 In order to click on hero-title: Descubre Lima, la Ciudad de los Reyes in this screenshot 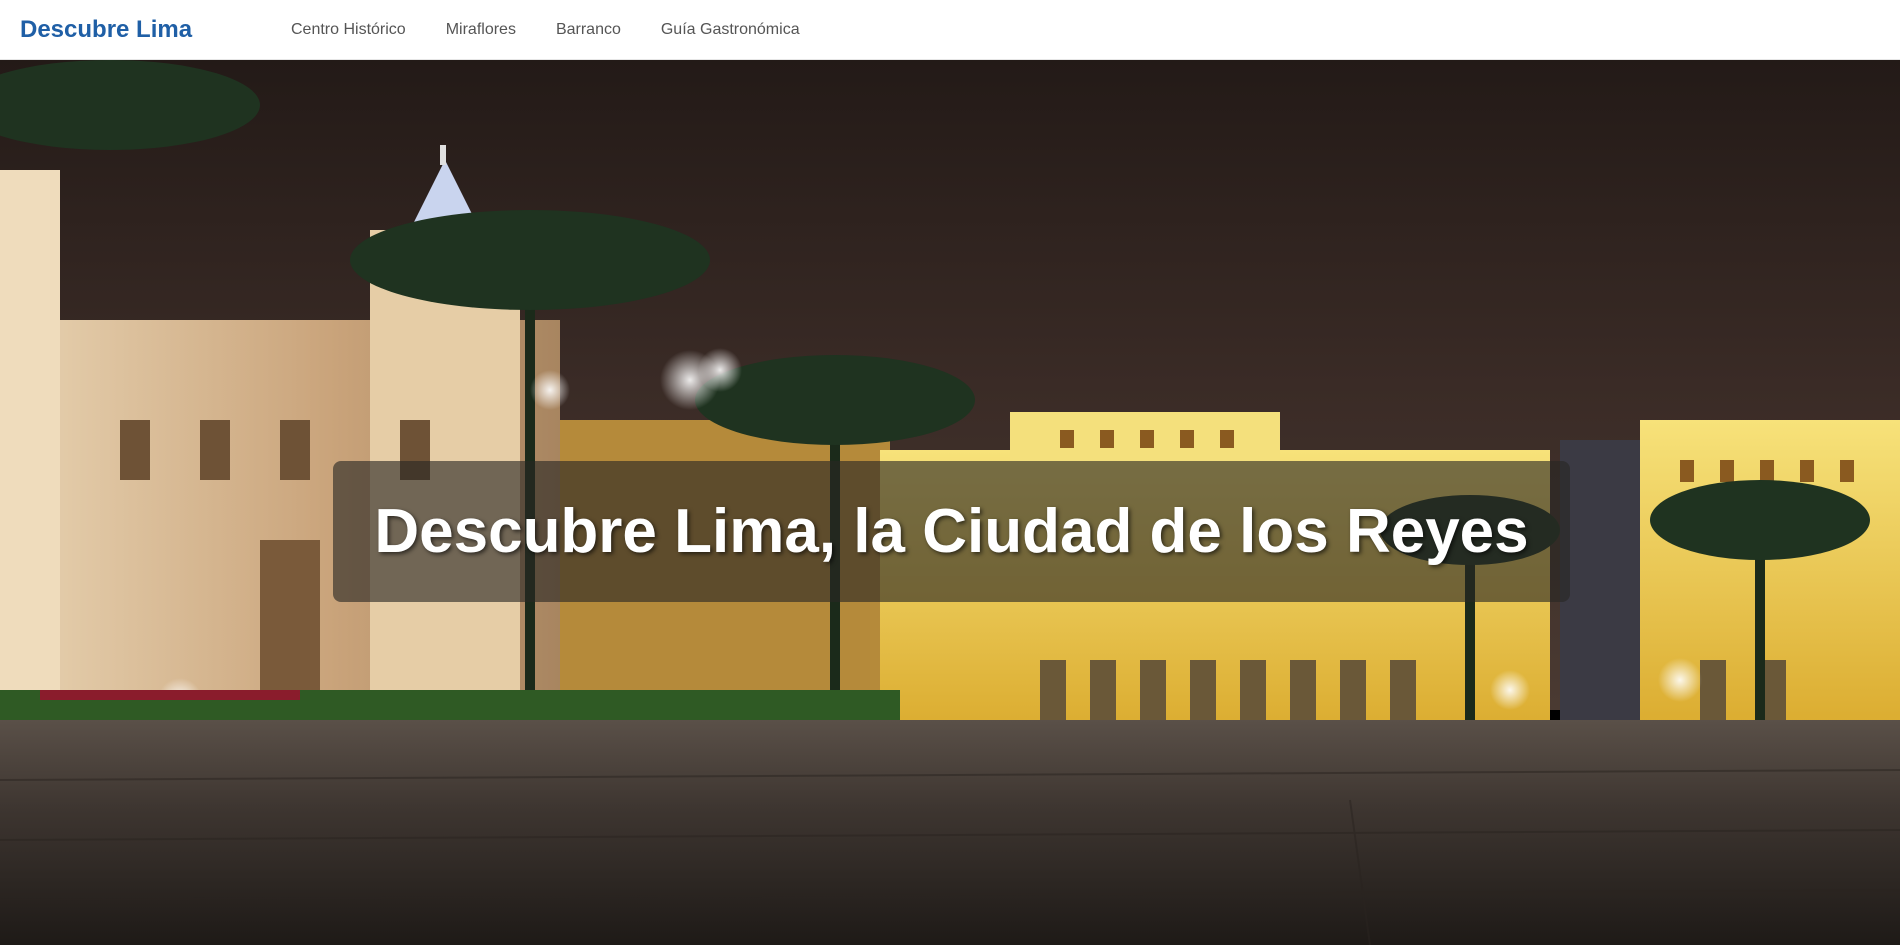, I will do `click(951, 531)`.